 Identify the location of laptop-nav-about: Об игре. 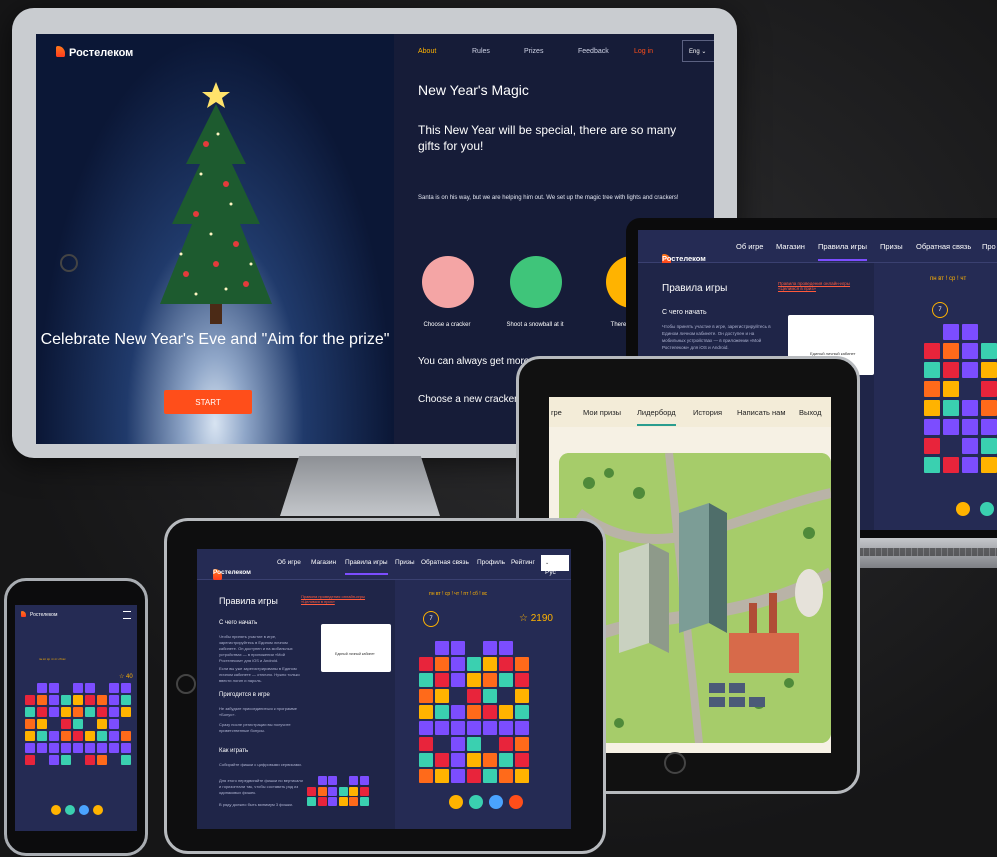
(749, 246).